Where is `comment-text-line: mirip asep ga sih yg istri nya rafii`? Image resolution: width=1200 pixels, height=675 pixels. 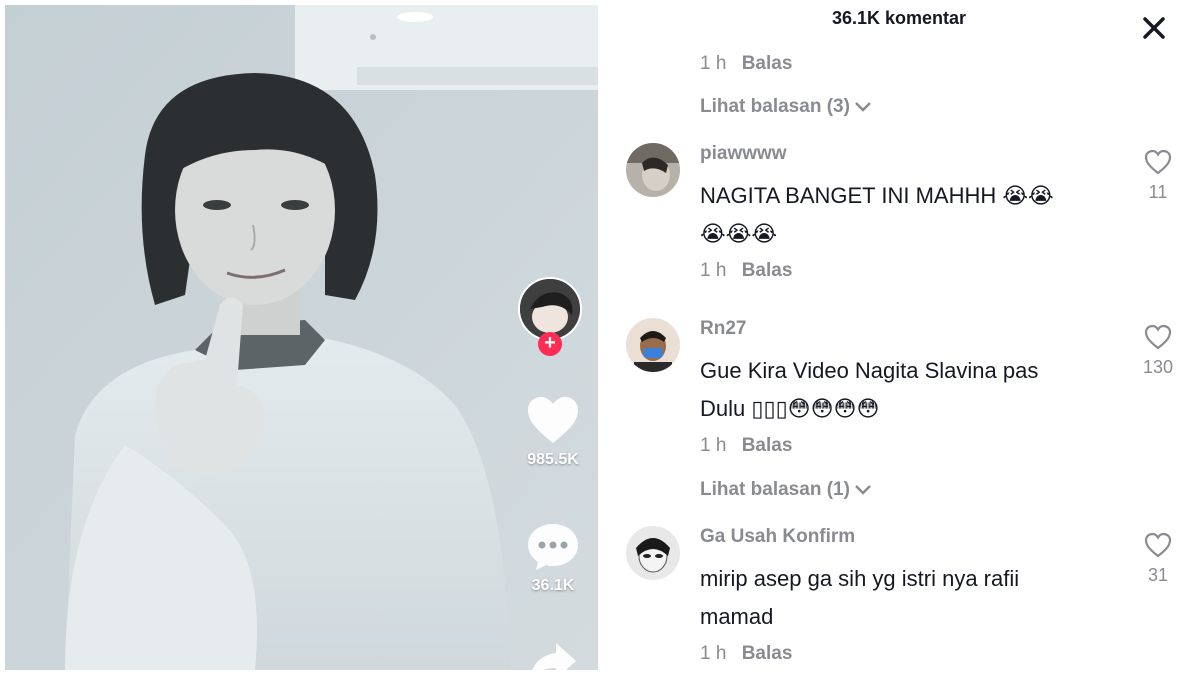 comment-text-line: mirip asep ga sih yg istri nya rafii is located at coordinates (860, 578).